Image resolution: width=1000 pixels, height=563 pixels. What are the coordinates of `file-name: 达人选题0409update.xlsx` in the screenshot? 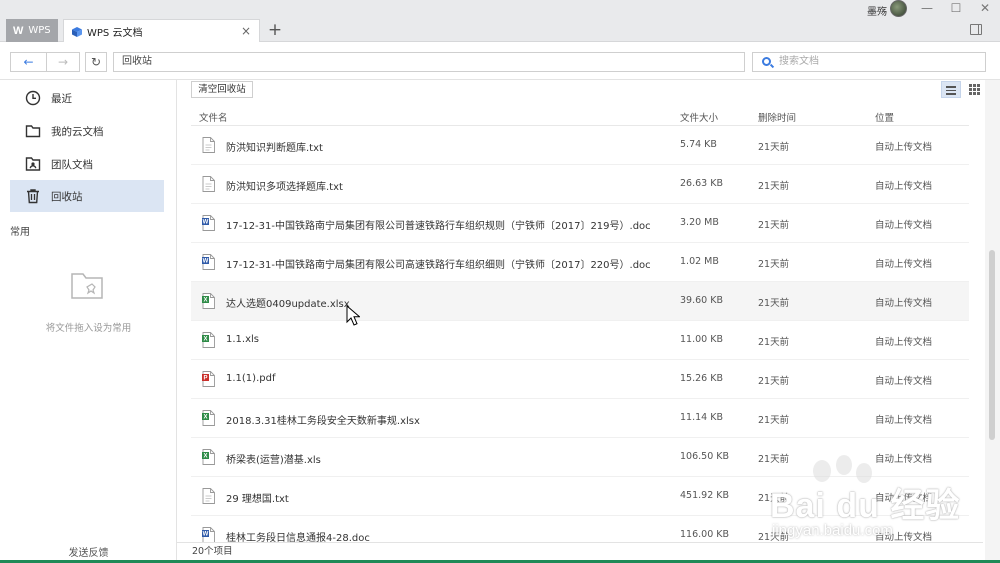 It's located at (288, 302).